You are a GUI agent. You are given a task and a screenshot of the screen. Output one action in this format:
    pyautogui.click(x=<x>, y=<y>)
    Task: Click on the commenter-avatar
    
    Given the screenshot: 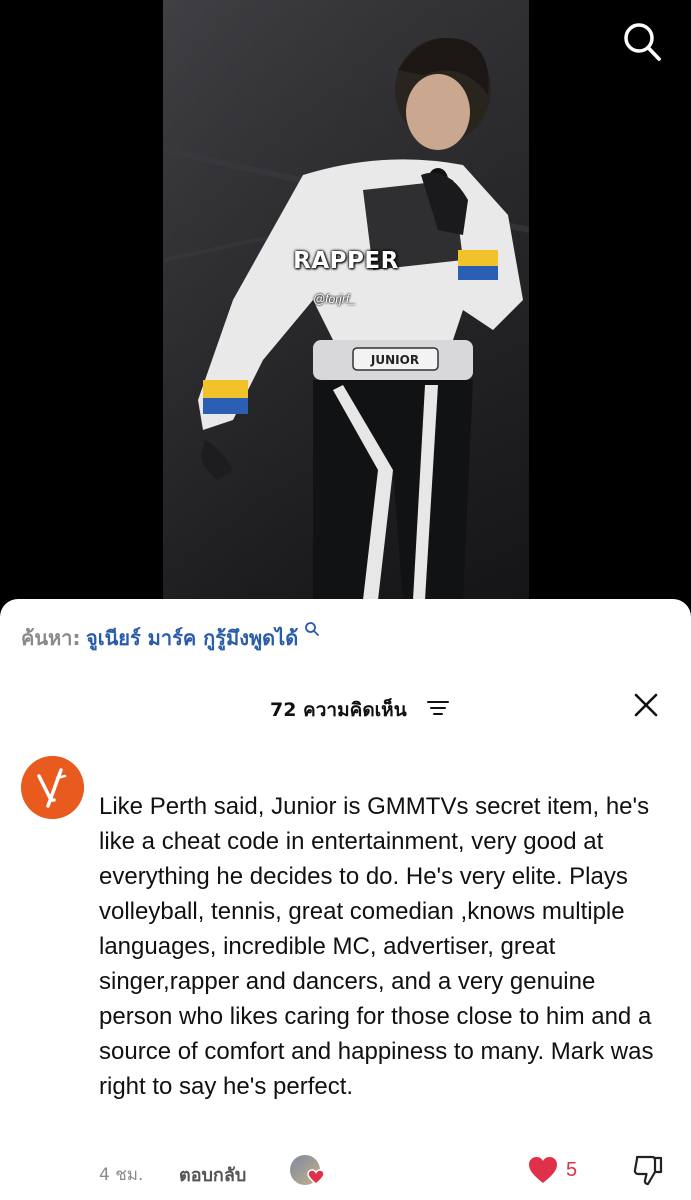 What is the action you would take?
    pyautogui.click(x=52, y=787)
    